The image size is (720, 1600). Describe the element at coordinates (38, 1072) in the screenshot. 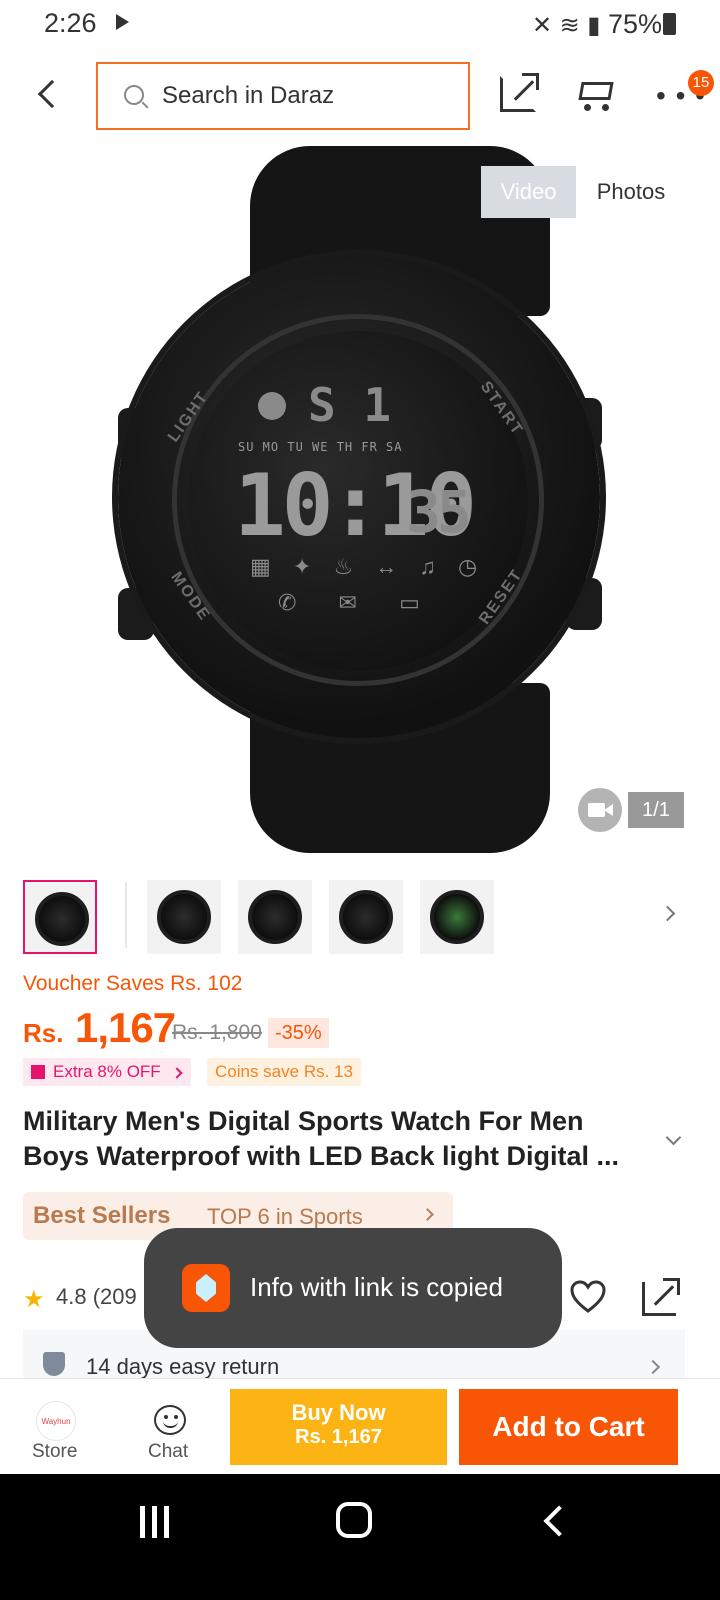

I see `ticket-icon` at that location.